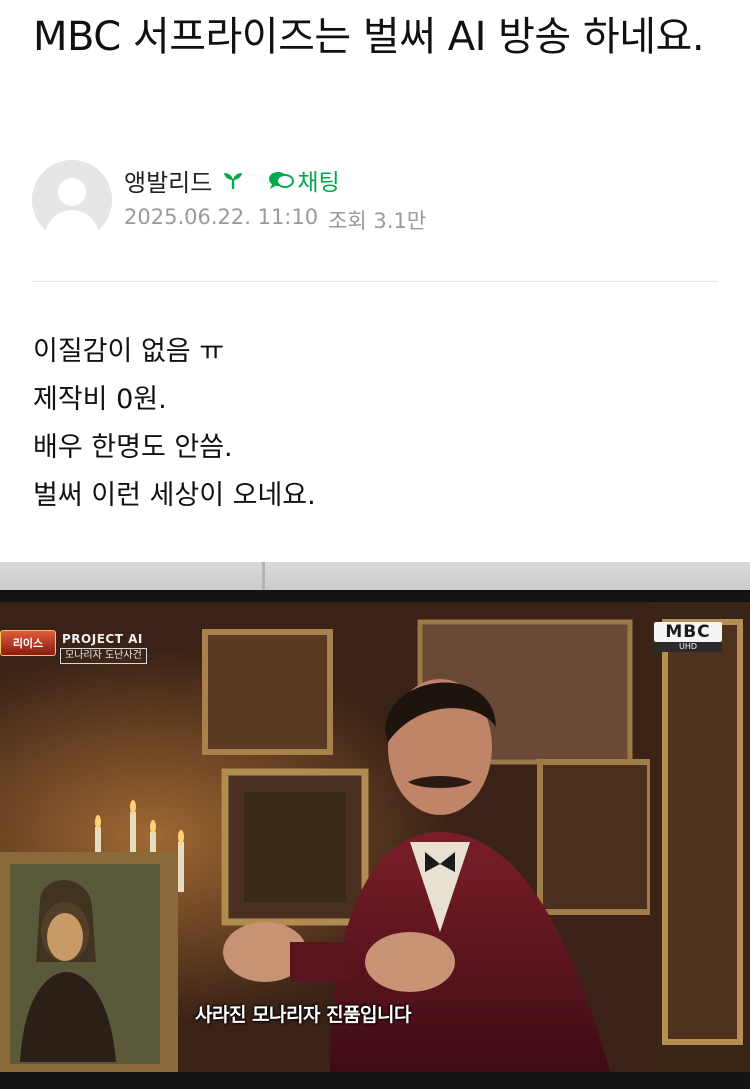 Image resolution: width=750 pixels, height=1089 pixels. I want to click on project-title: PROJECT AI, so click(102, 639).